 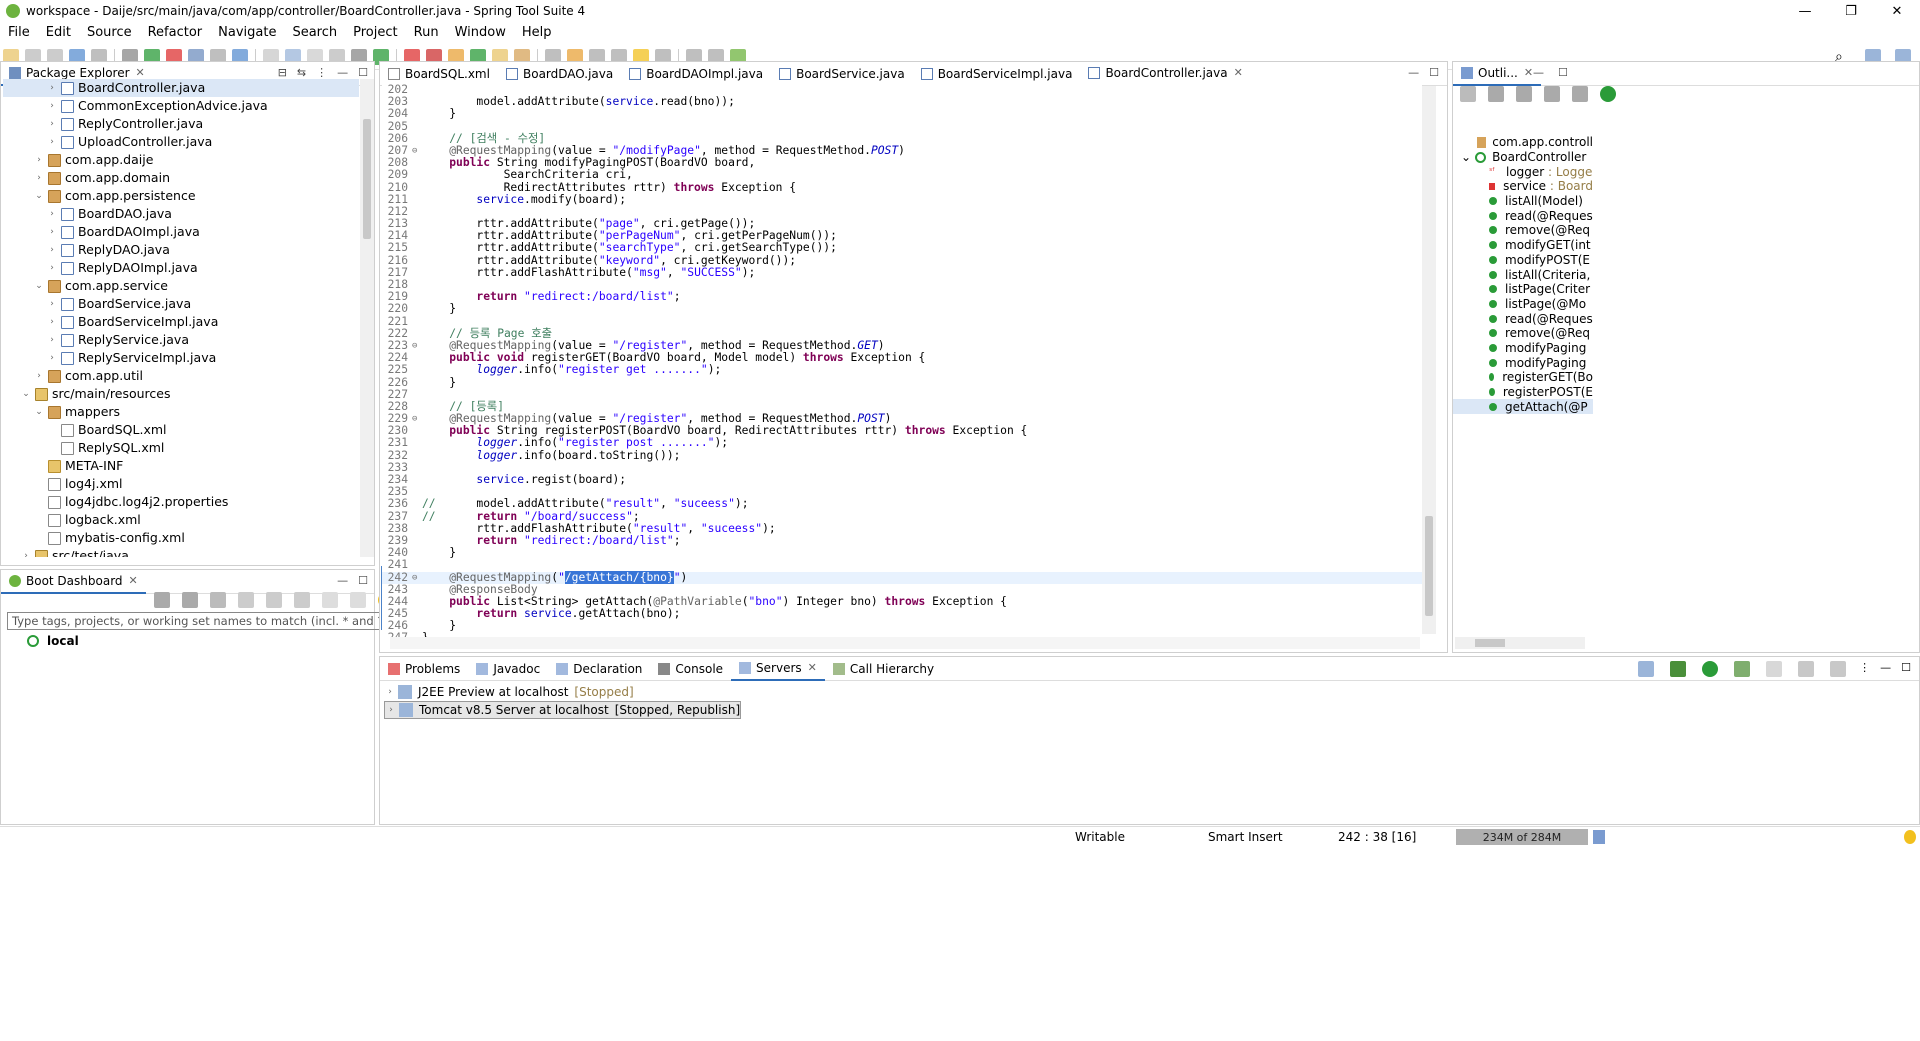 What do you see at coordinates (1599, 837) in the screenshot?
I see `trash-icon` at bounding box center [1599, 837].